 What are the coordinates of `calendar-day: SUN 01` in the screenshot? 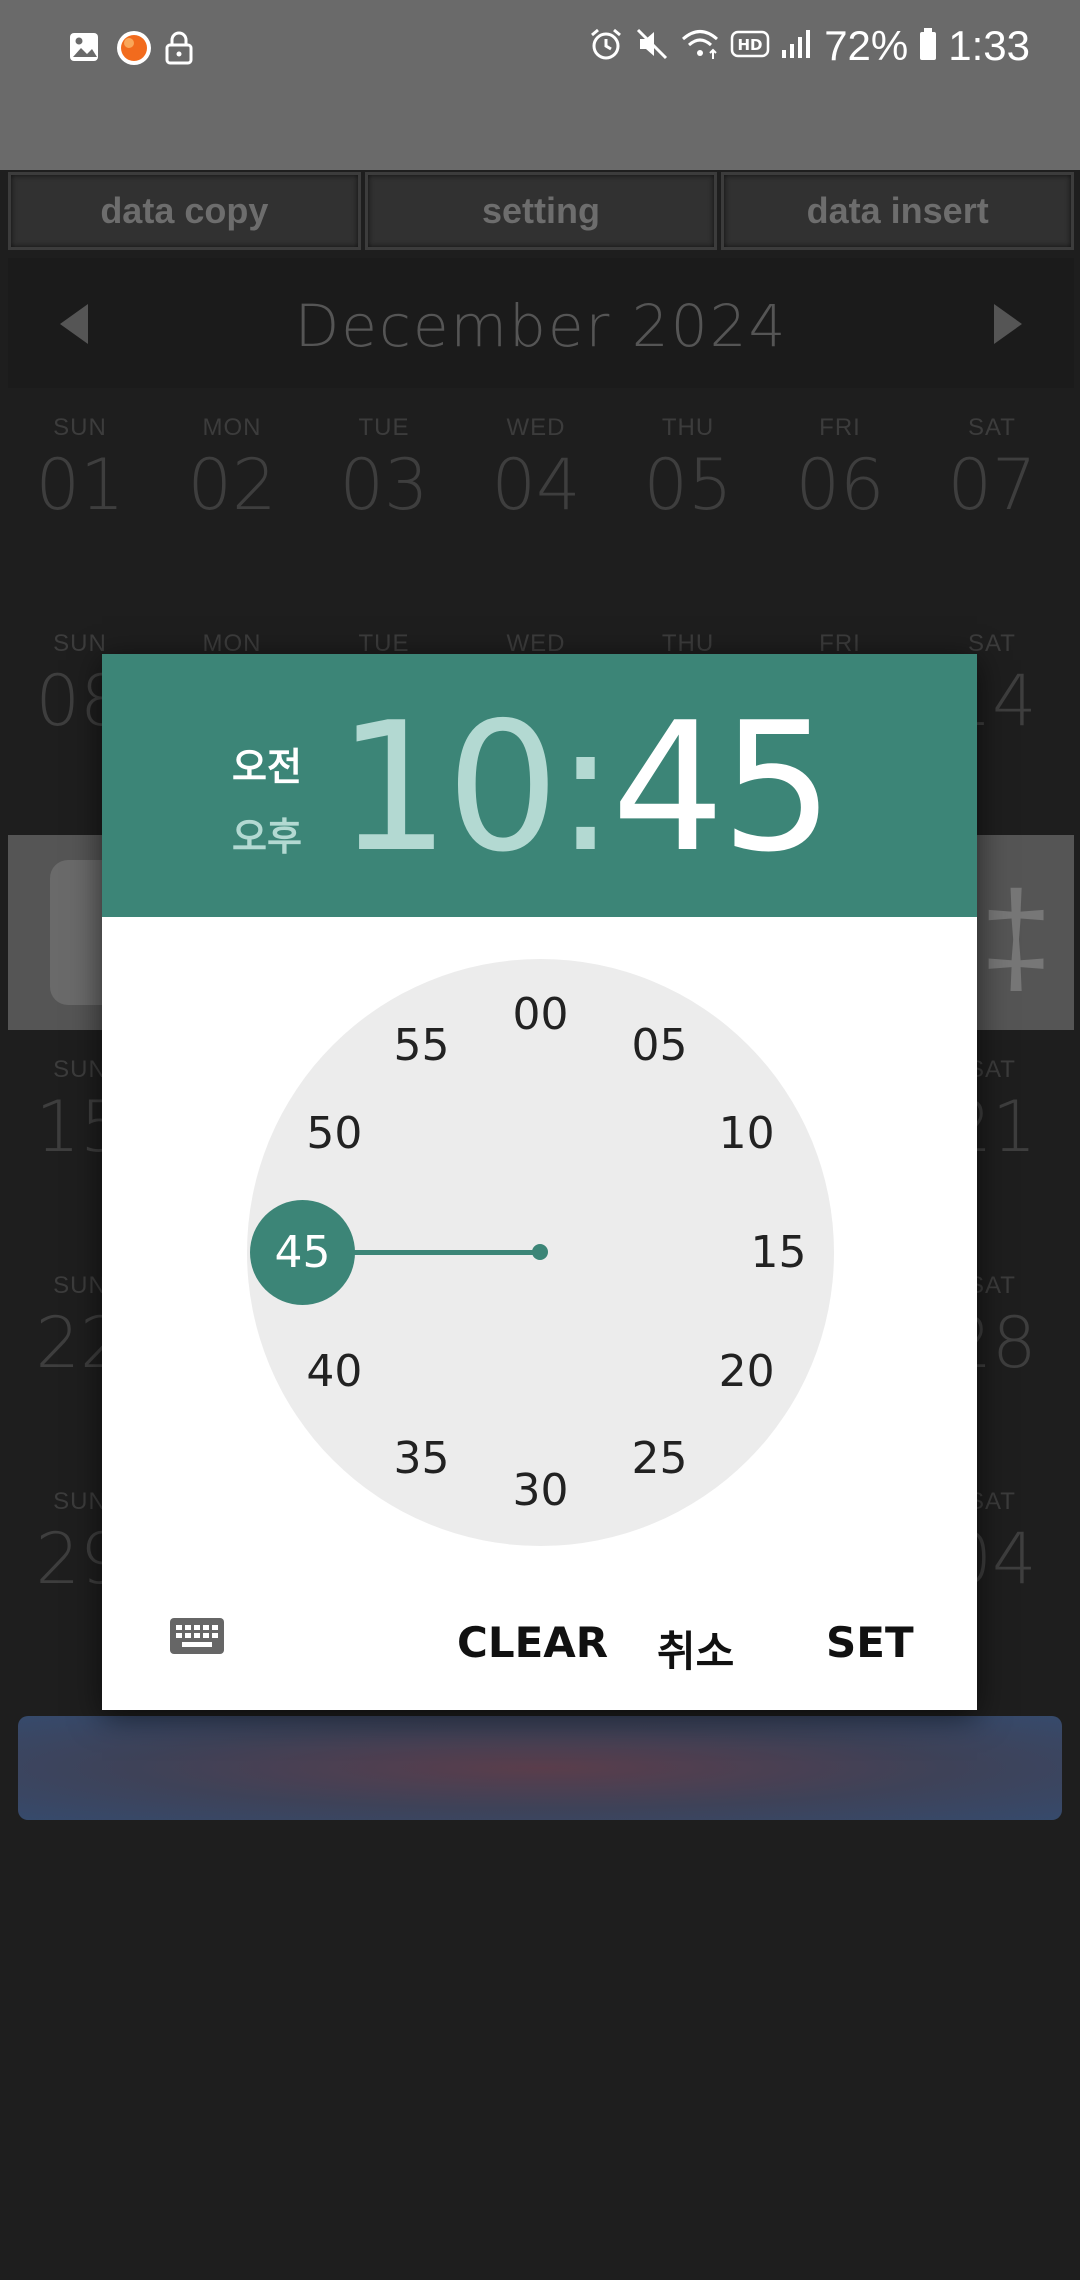 It's located at (80, 470).